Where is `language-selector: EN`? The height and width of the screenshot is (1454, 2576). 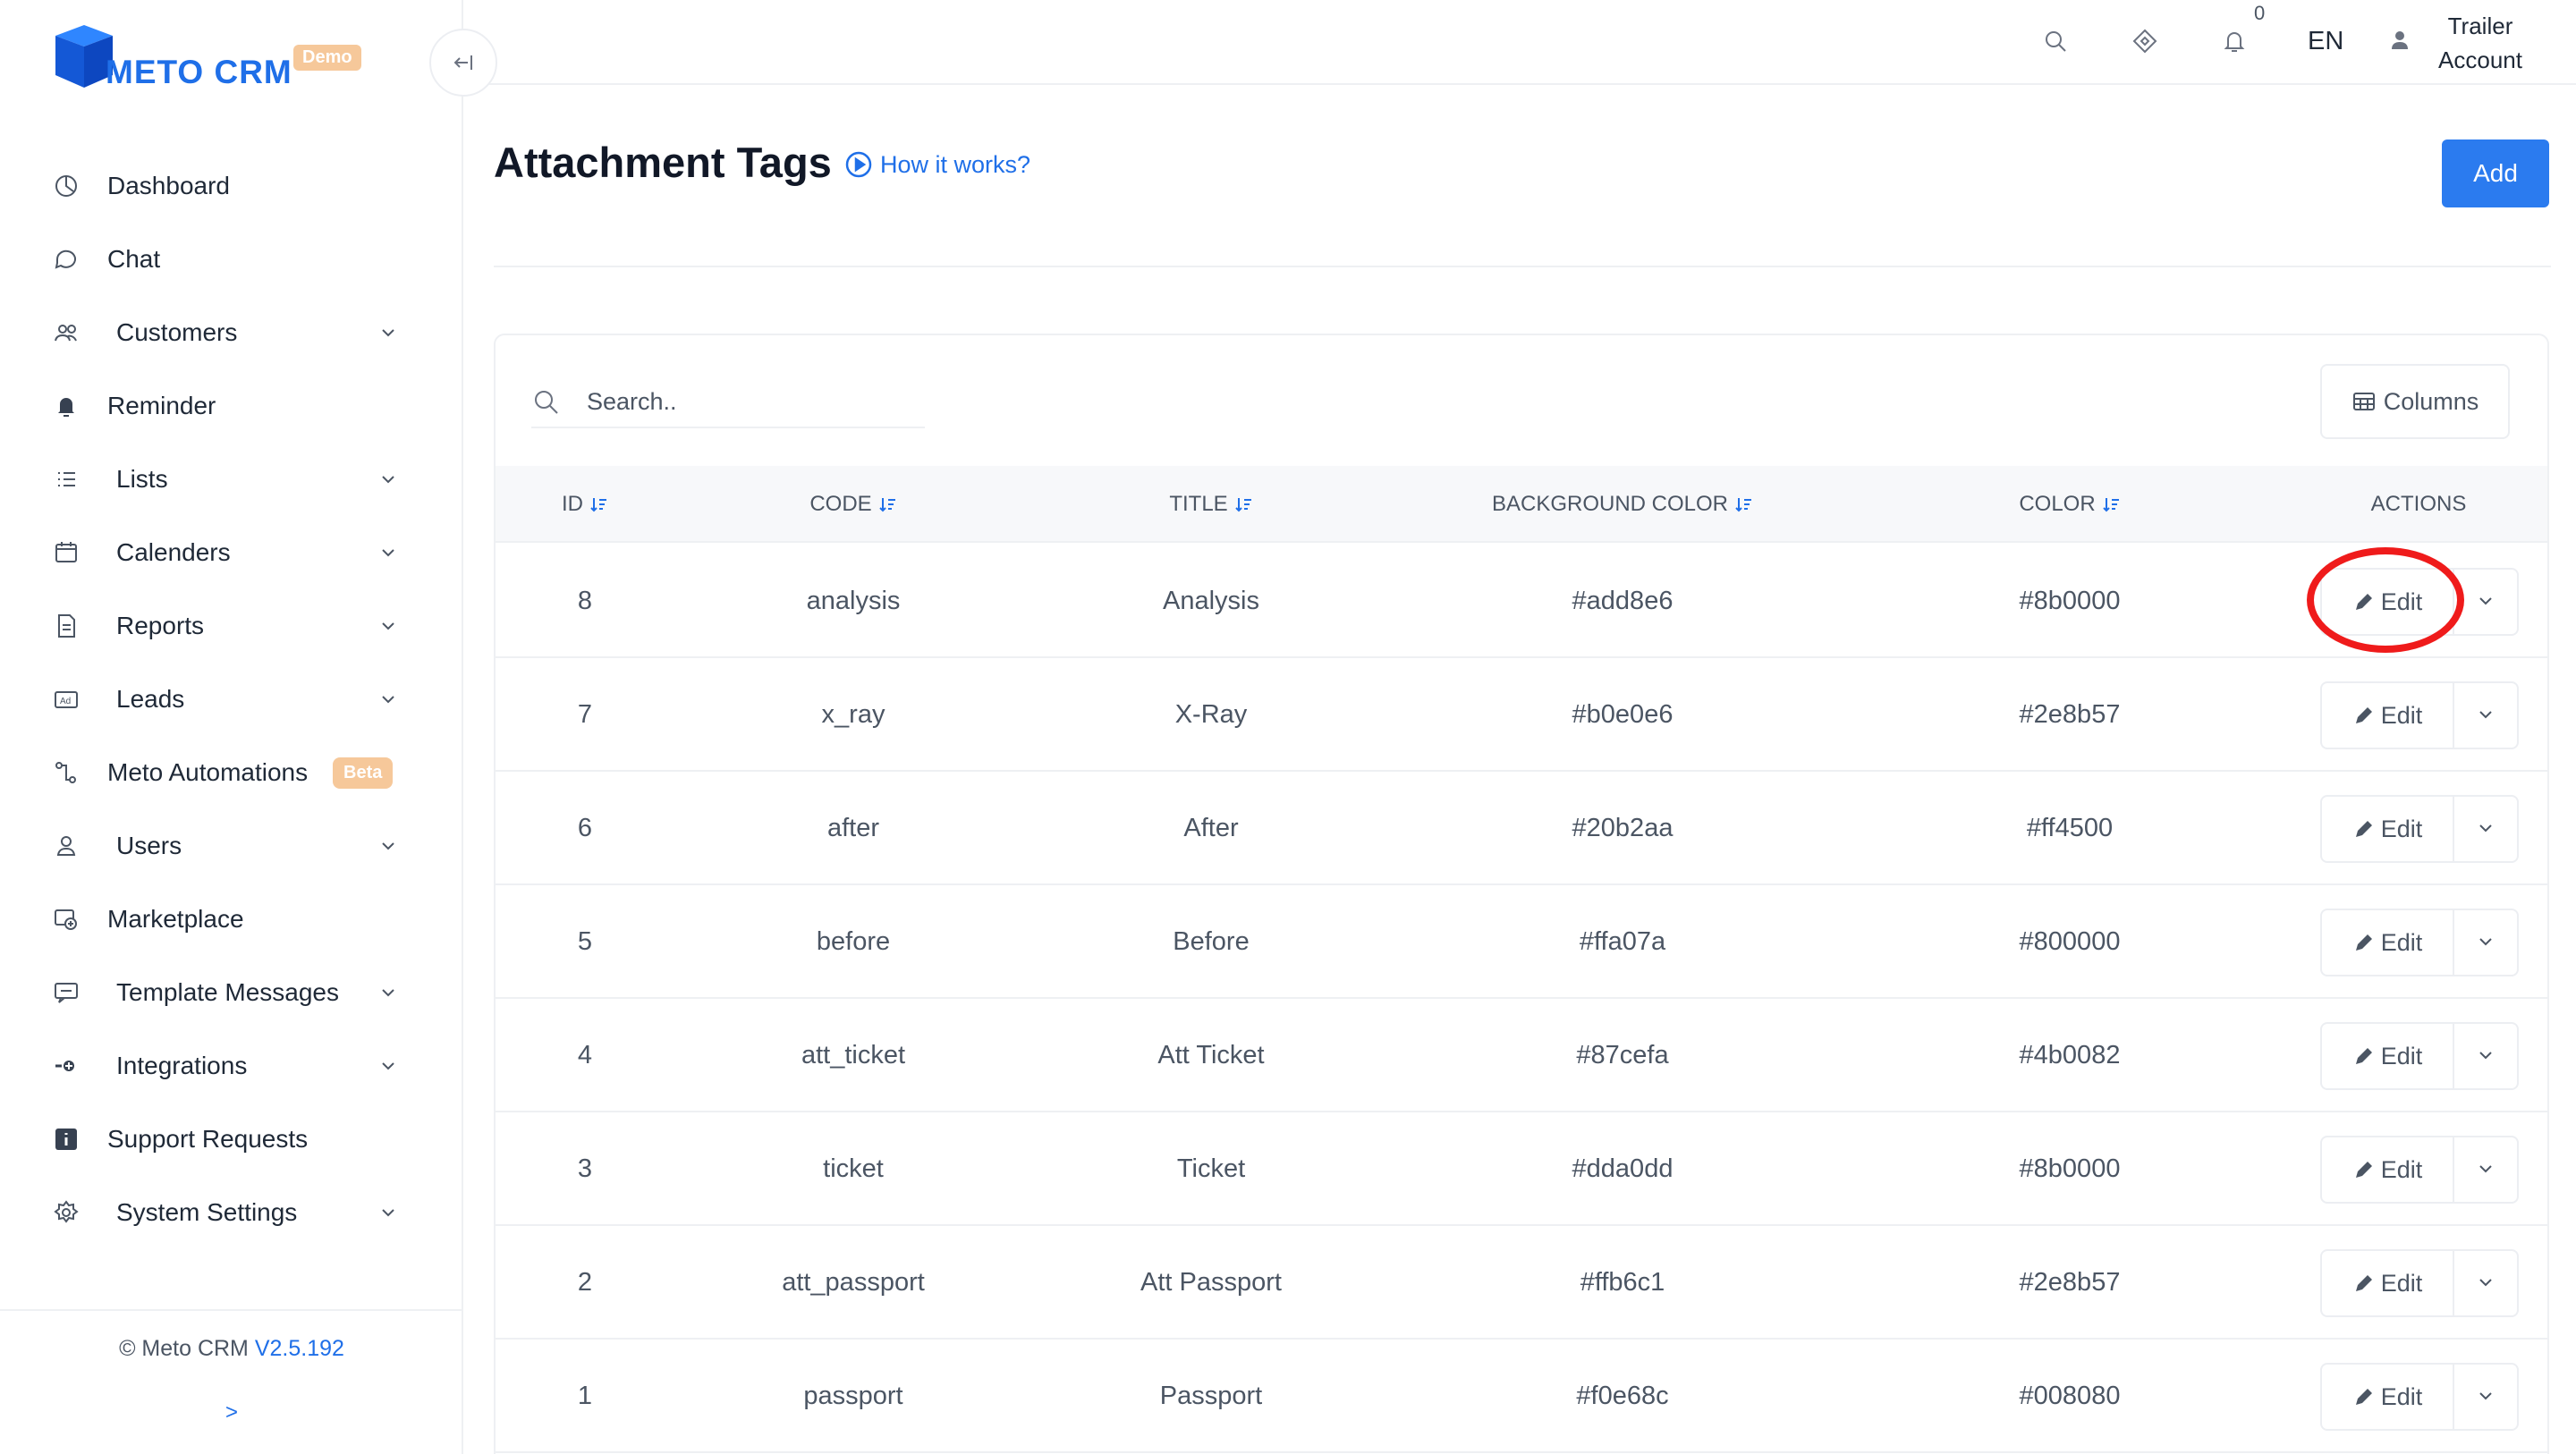 language-selector: EN is located at coordinates (2325, 41).